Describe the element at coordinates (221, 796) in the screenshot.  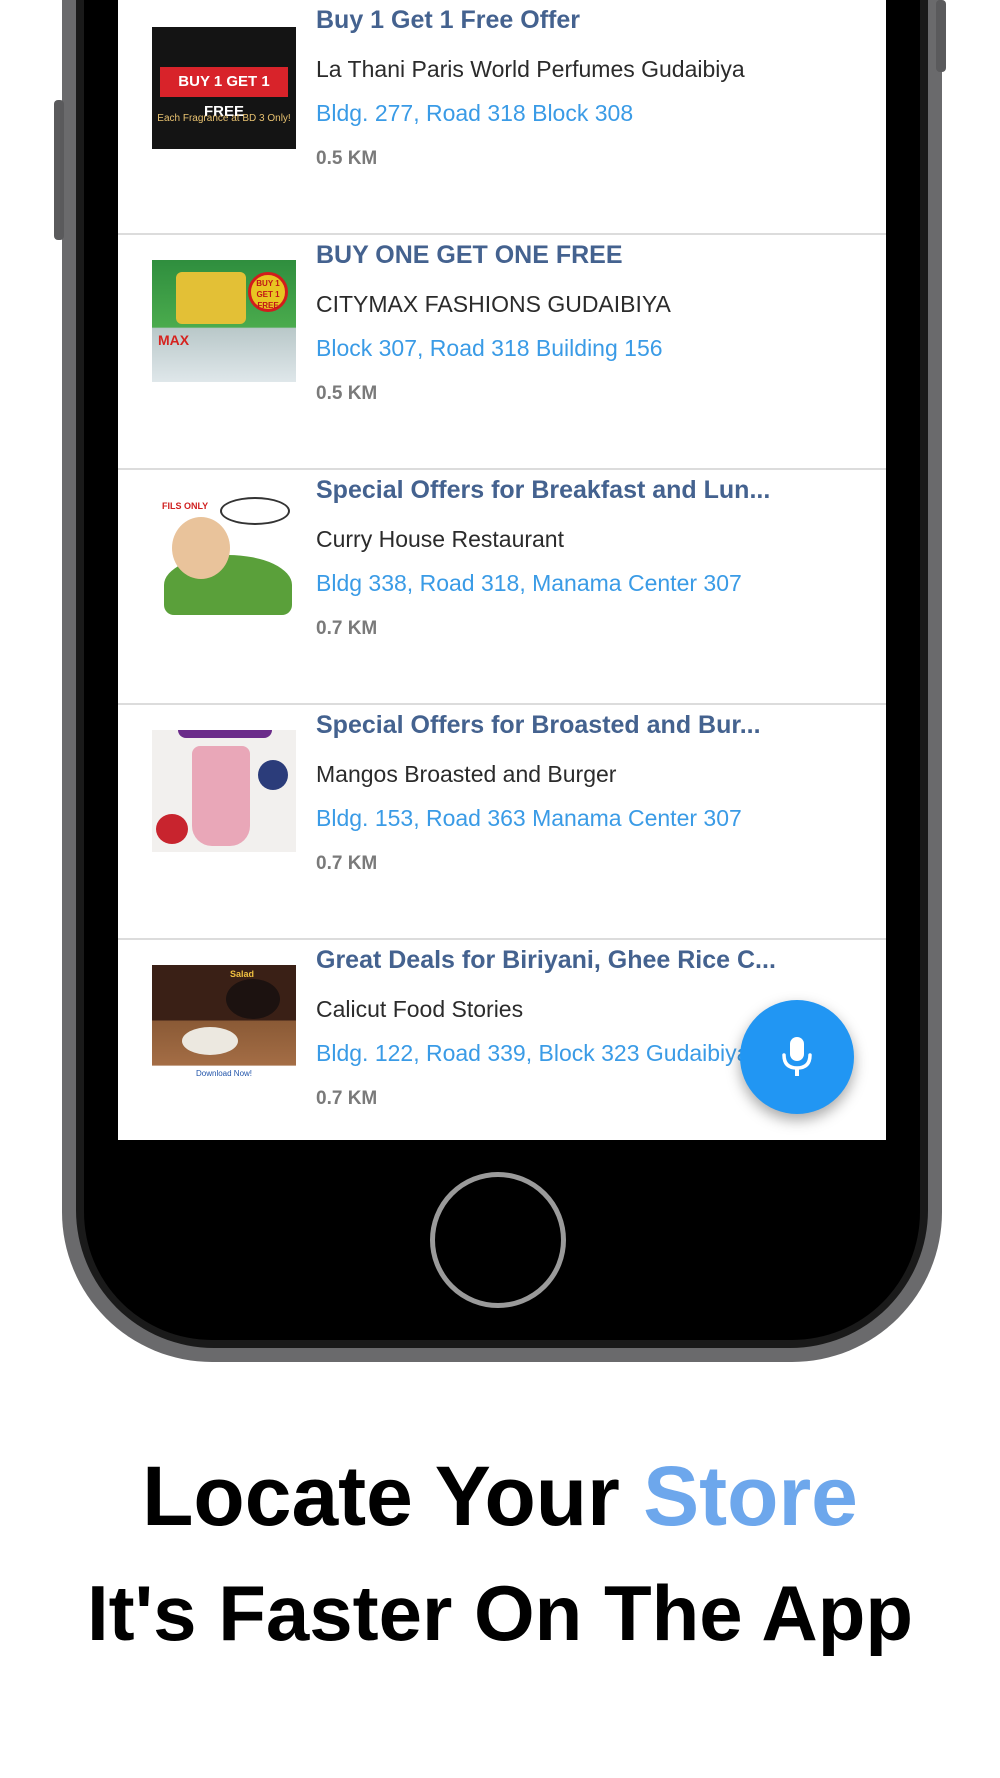
I see `milkshake-glass` at that location.